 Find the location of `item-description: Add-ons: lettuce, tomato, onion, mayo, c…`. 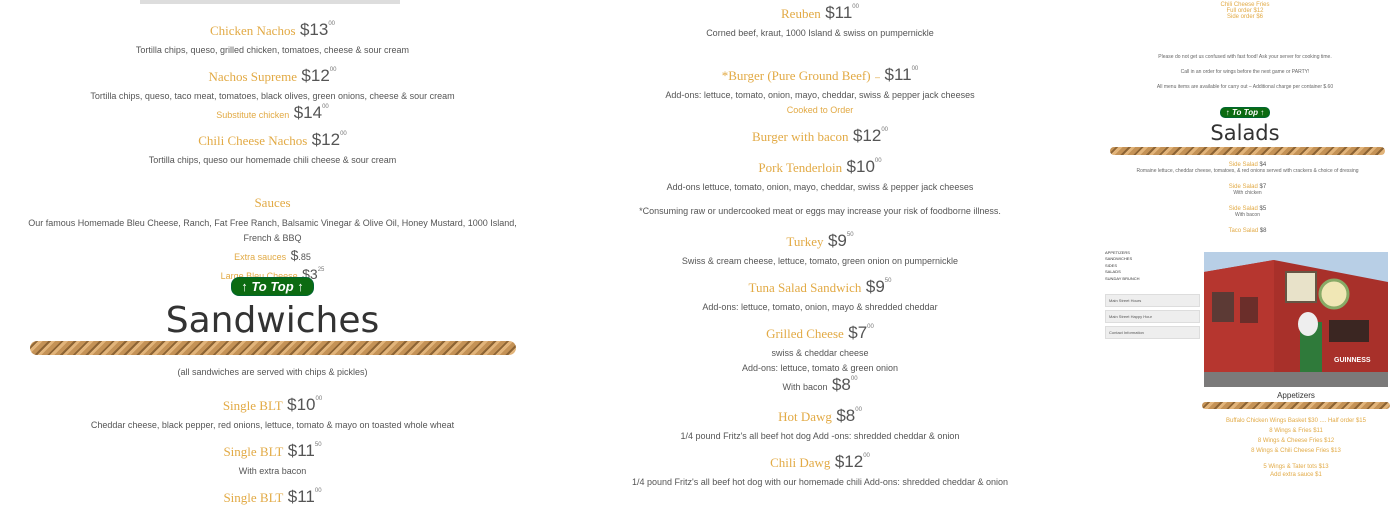

item-description: Add-ons: lettuce, tomato, onion, mayo, c… is located at coordinates (820, 95).